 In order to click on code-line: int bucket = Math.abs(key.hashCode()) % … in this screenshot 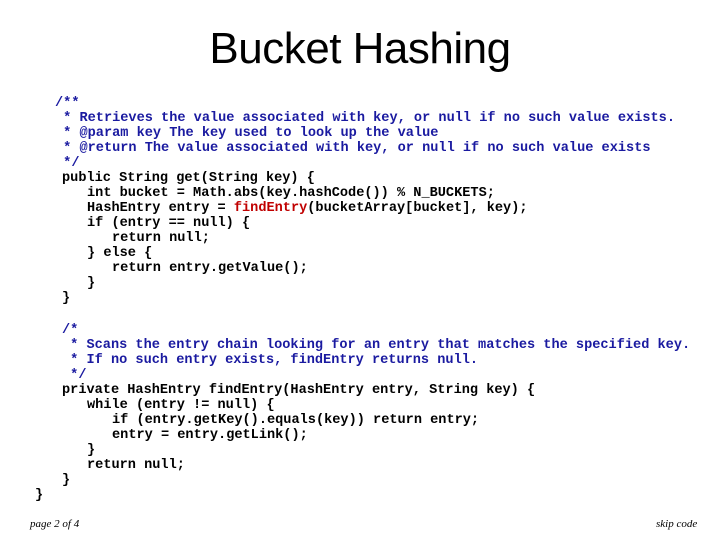, I will do `click(291, 193)`.